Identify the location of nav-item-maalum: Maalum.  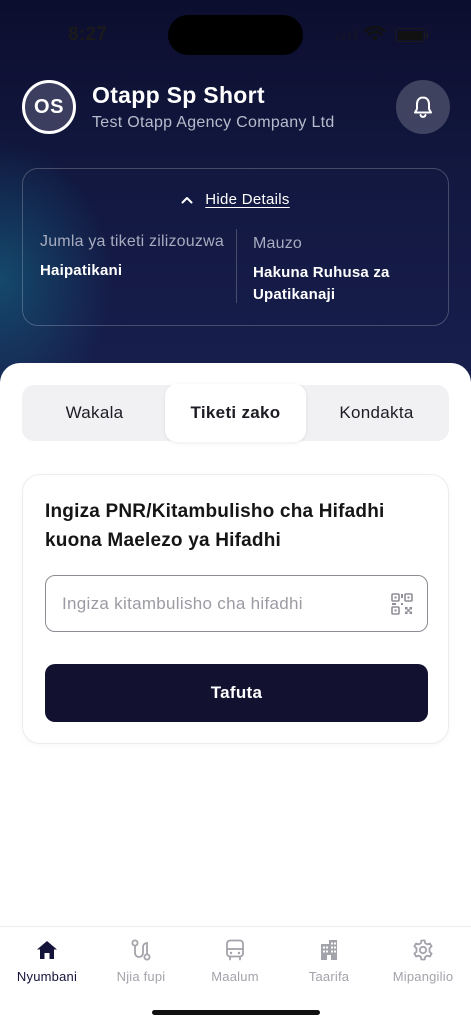
(235, 960).